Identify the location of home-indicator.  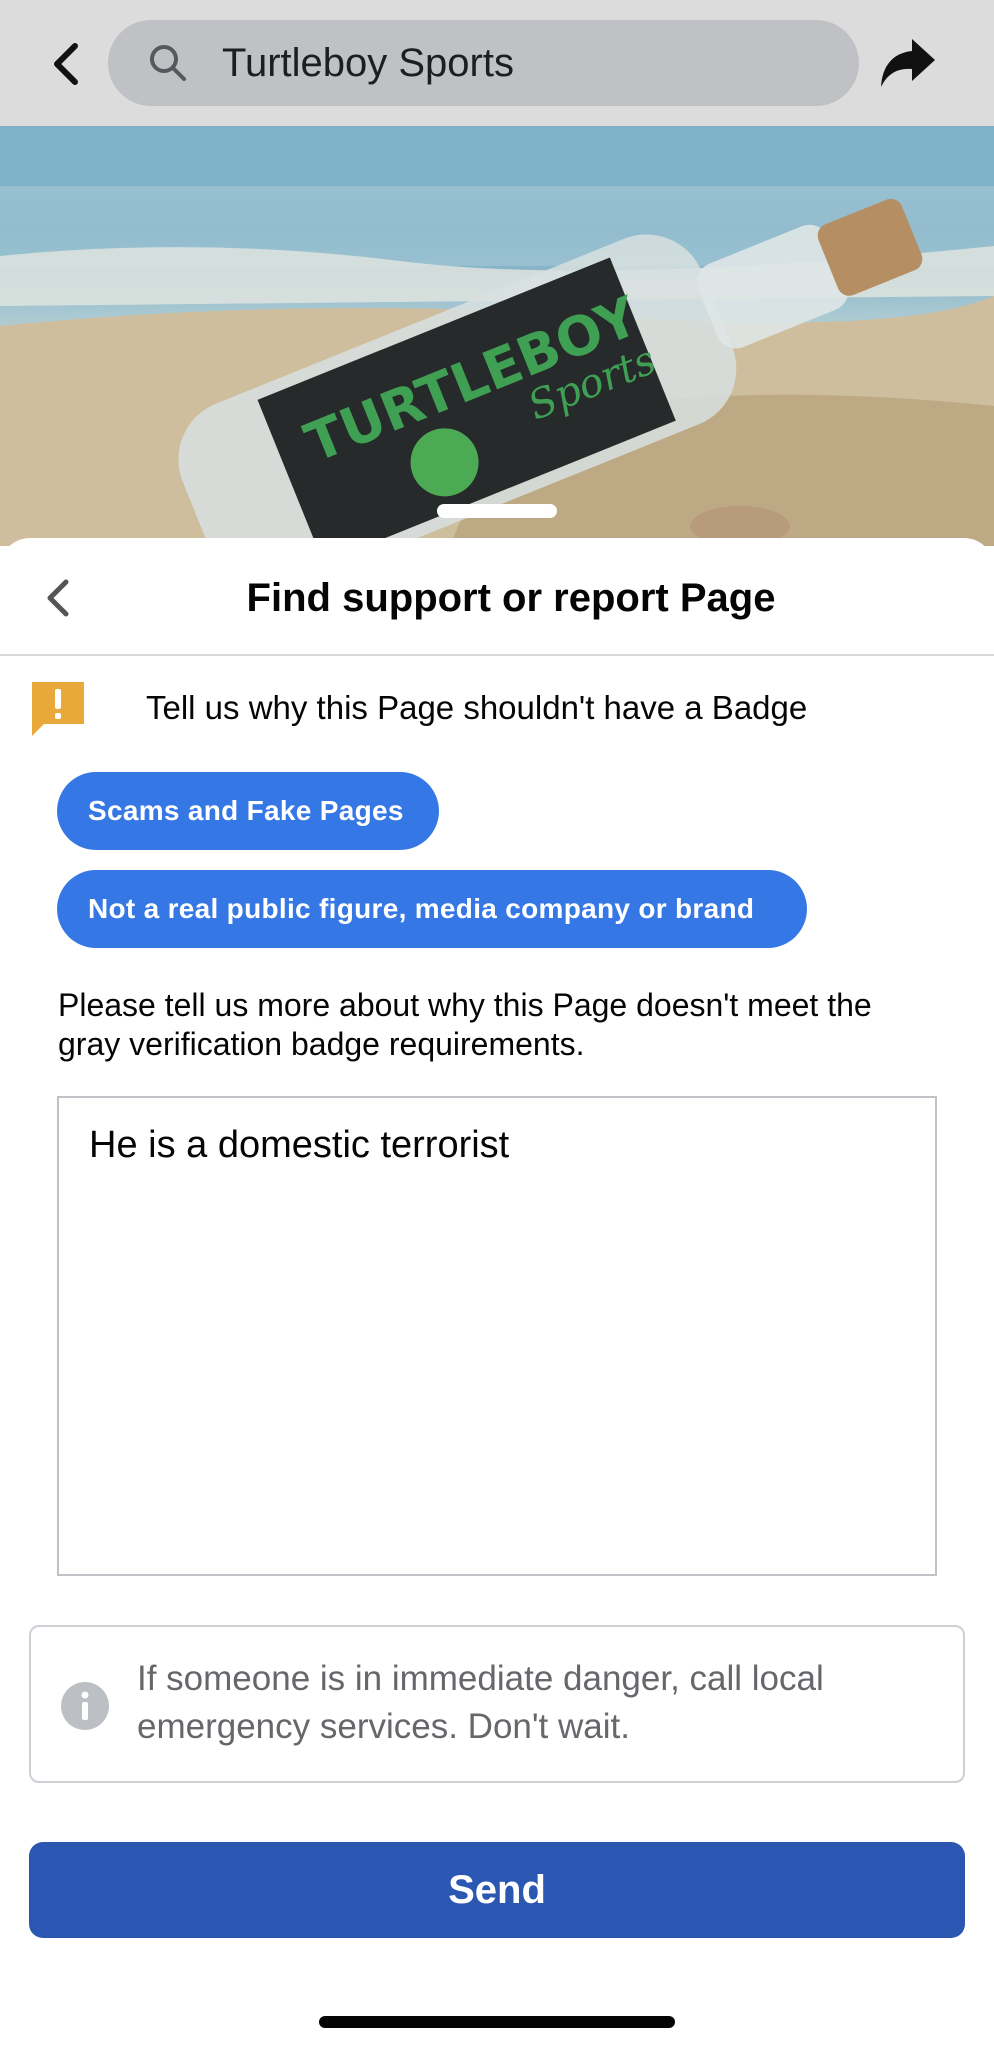
(497, 2022).